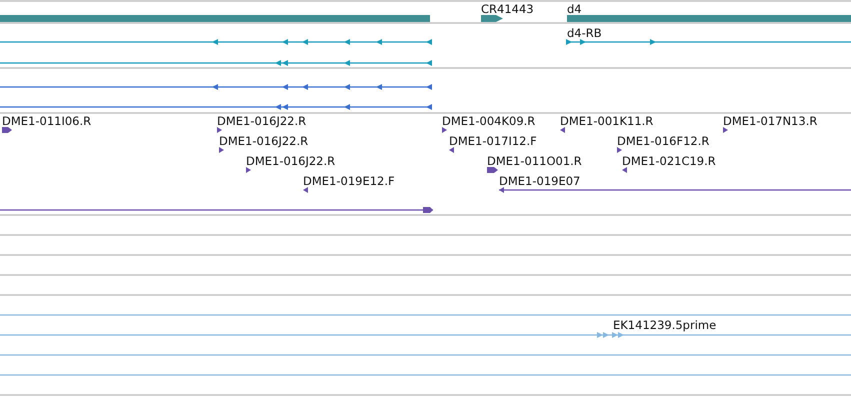  I want to click on gene-arrow, so click(492, 18).